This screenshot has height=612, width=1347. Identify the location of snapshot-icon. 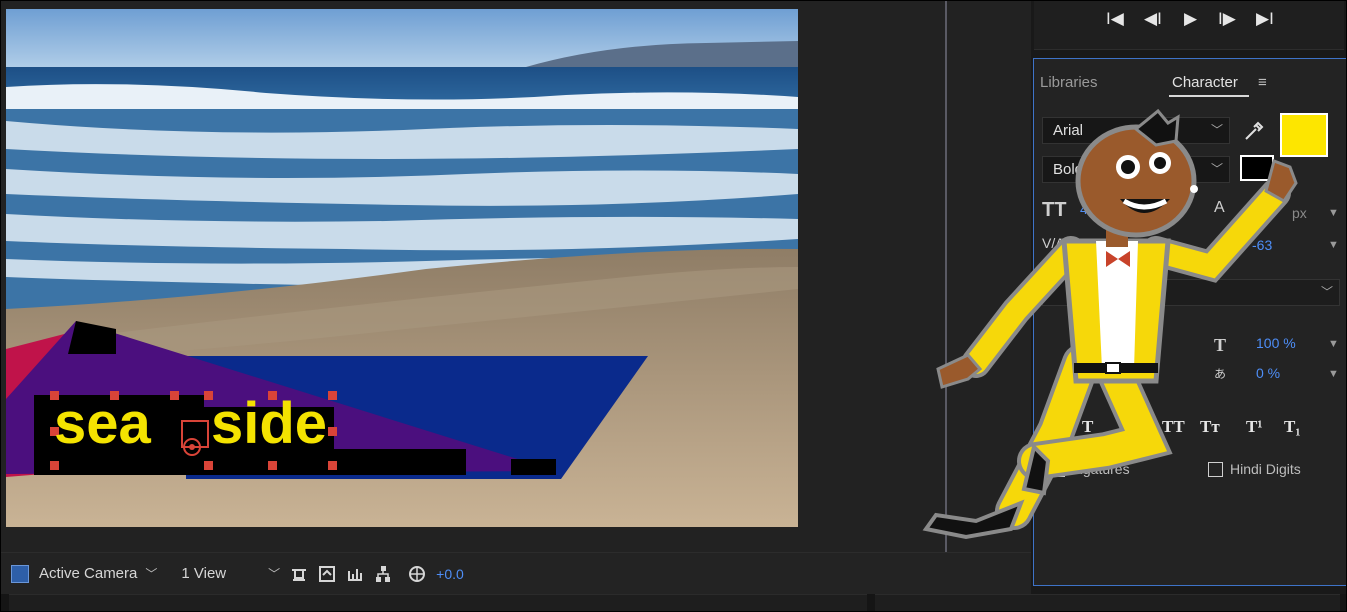
(327, 574).